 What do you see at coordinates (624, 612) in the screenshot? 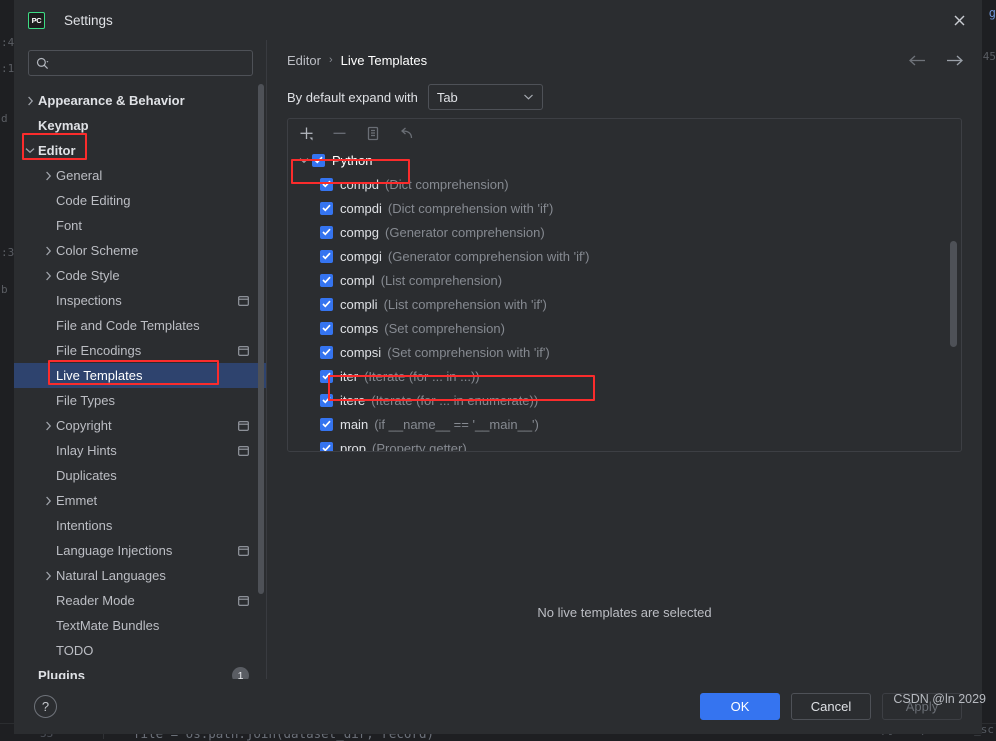
I see `empty-state-message: No live templates are selected` at bounding box center [624, 612].